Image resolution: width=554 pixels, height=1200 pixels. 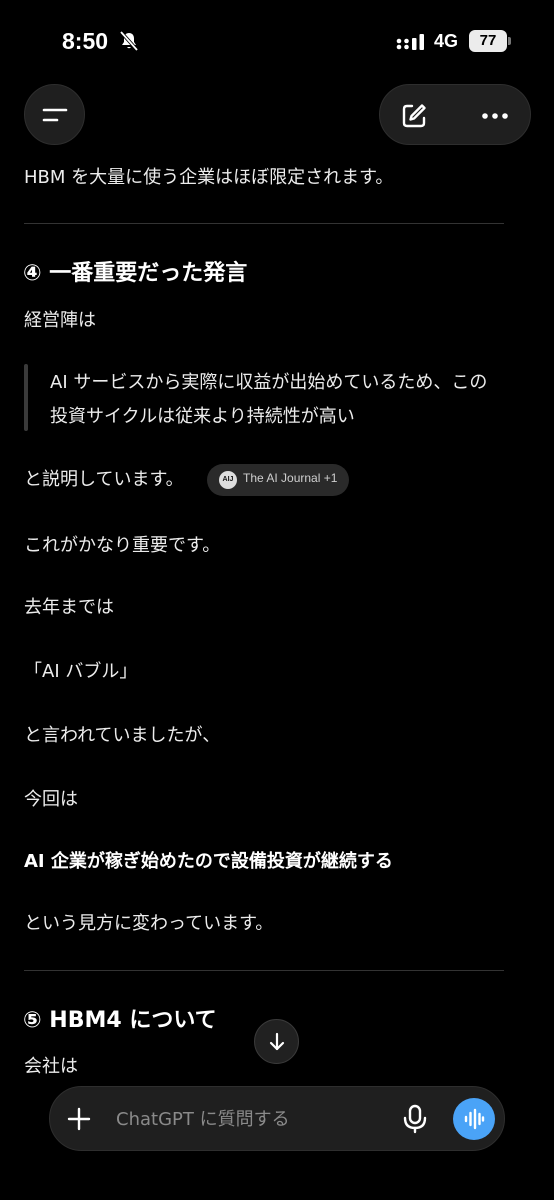 What do you see at coordinates (414, 116) in the screenshot?
I see `edit-icon` at bounding box center [414, 116].